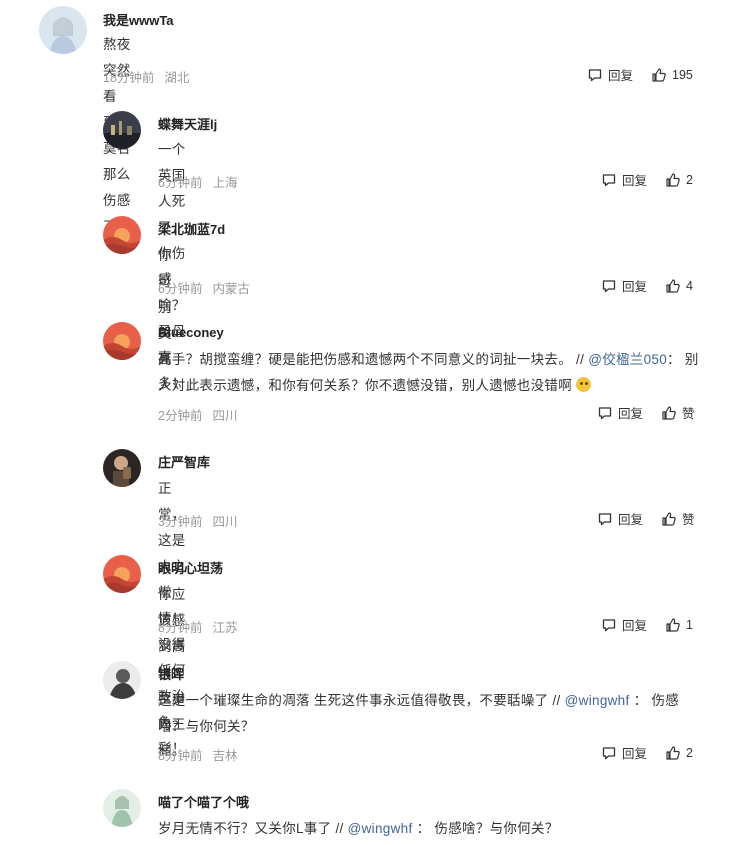 The width and height of the screenshot is (740, 845). What do you see at coordinates (485, 828) in the screenshot?
I see `comment-text-part: ： 伤感啥？与你何关？` at bounding box center [485, 828].